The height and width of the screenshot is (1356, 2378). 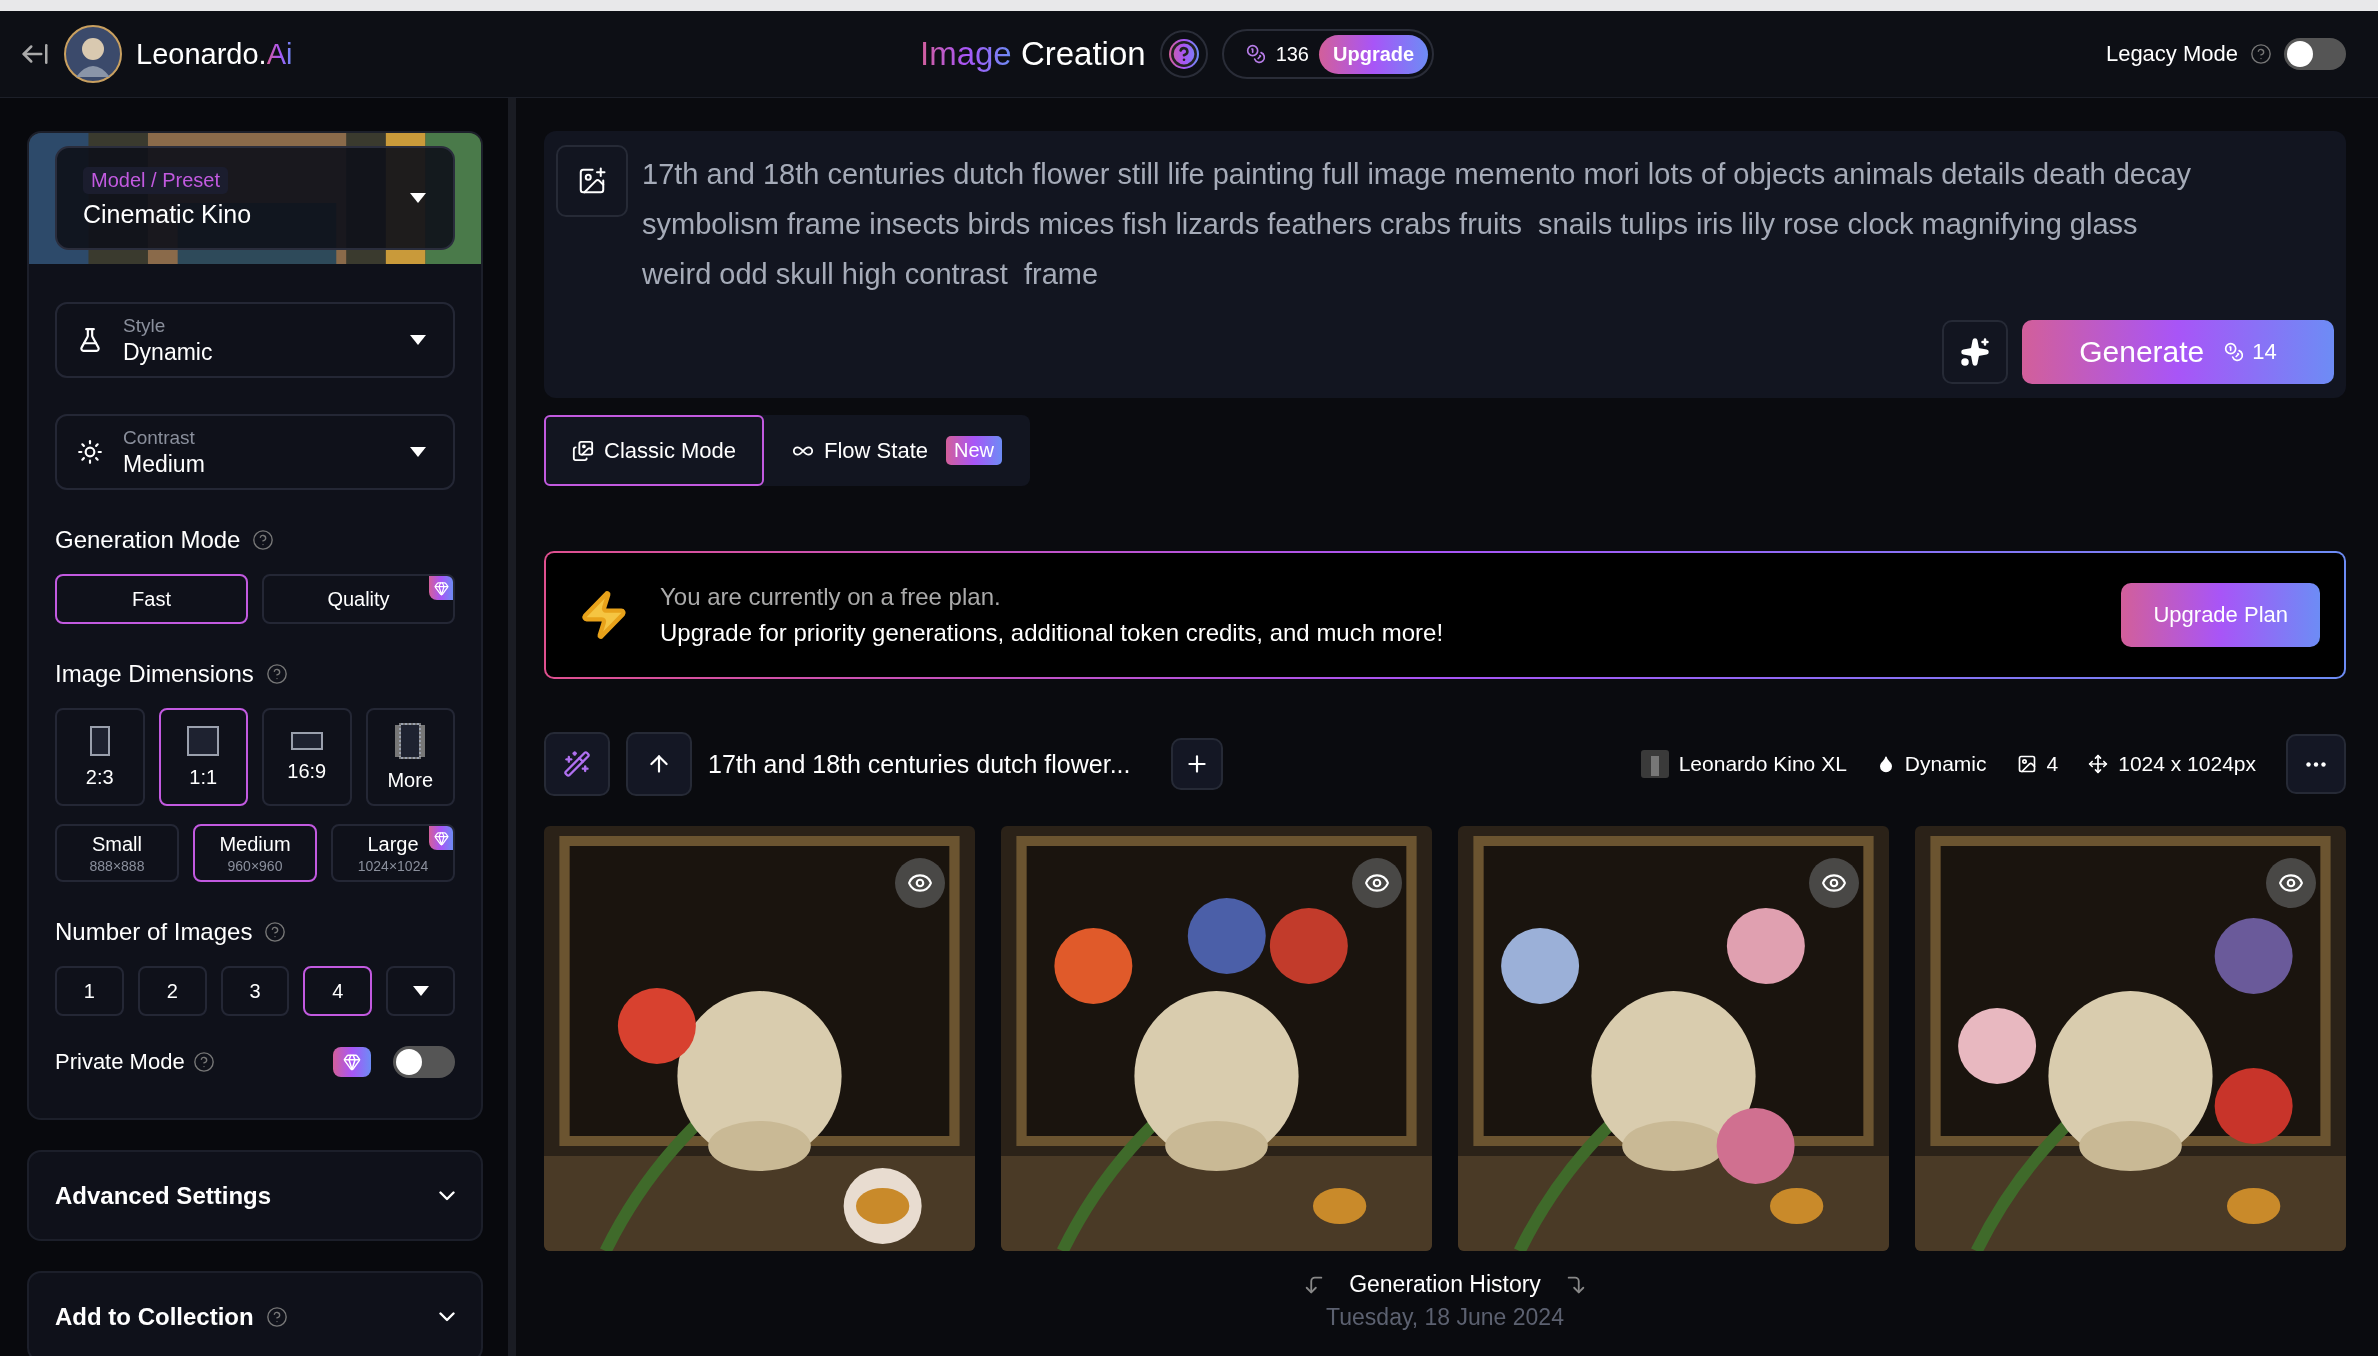 I want to click on history-date: Tuesday, 18 June 2024, so click(x=1445, y=1317).